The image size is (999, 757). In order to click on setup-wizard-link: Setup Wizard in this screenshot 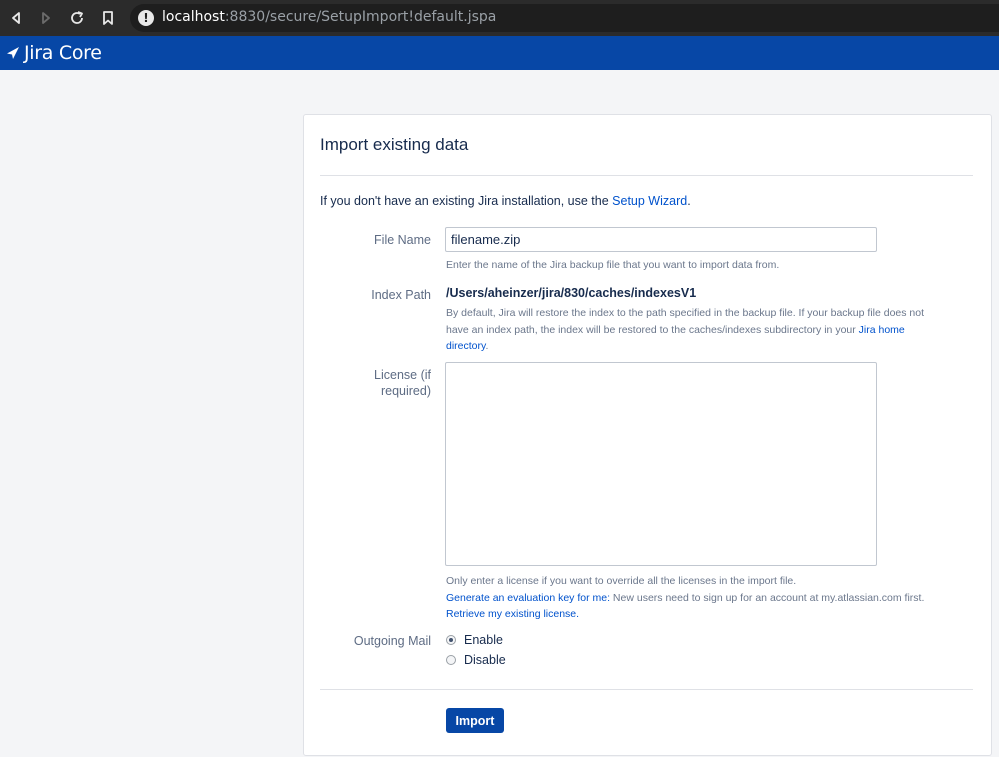, I will do `click(649, 201)`.